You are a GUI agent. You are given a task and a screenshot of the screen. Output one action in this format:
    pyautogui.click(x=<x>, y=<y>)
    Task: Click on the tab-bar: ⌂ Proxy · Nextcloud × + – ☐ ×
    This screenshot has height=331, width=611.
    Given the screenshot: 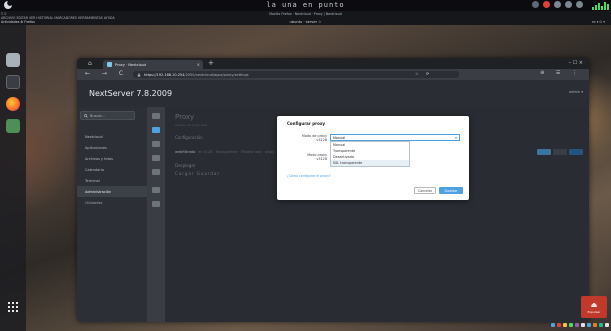 What is the action you would take?
    pyautogui.click(x=333, y=63)
    